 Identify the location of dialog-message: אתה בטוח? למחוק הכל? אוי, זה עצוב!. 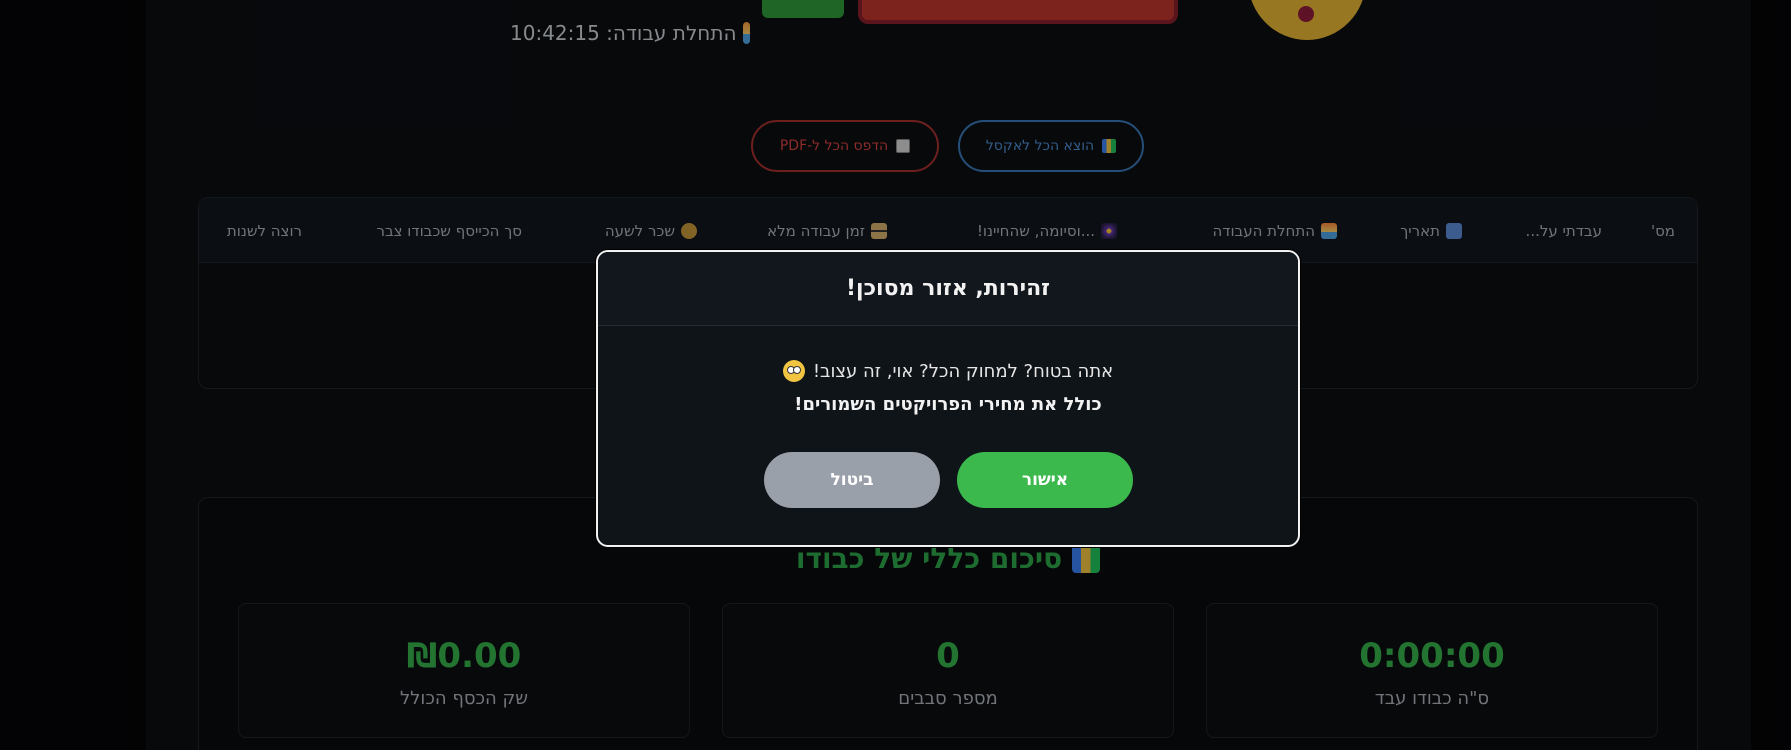
(948, 371).